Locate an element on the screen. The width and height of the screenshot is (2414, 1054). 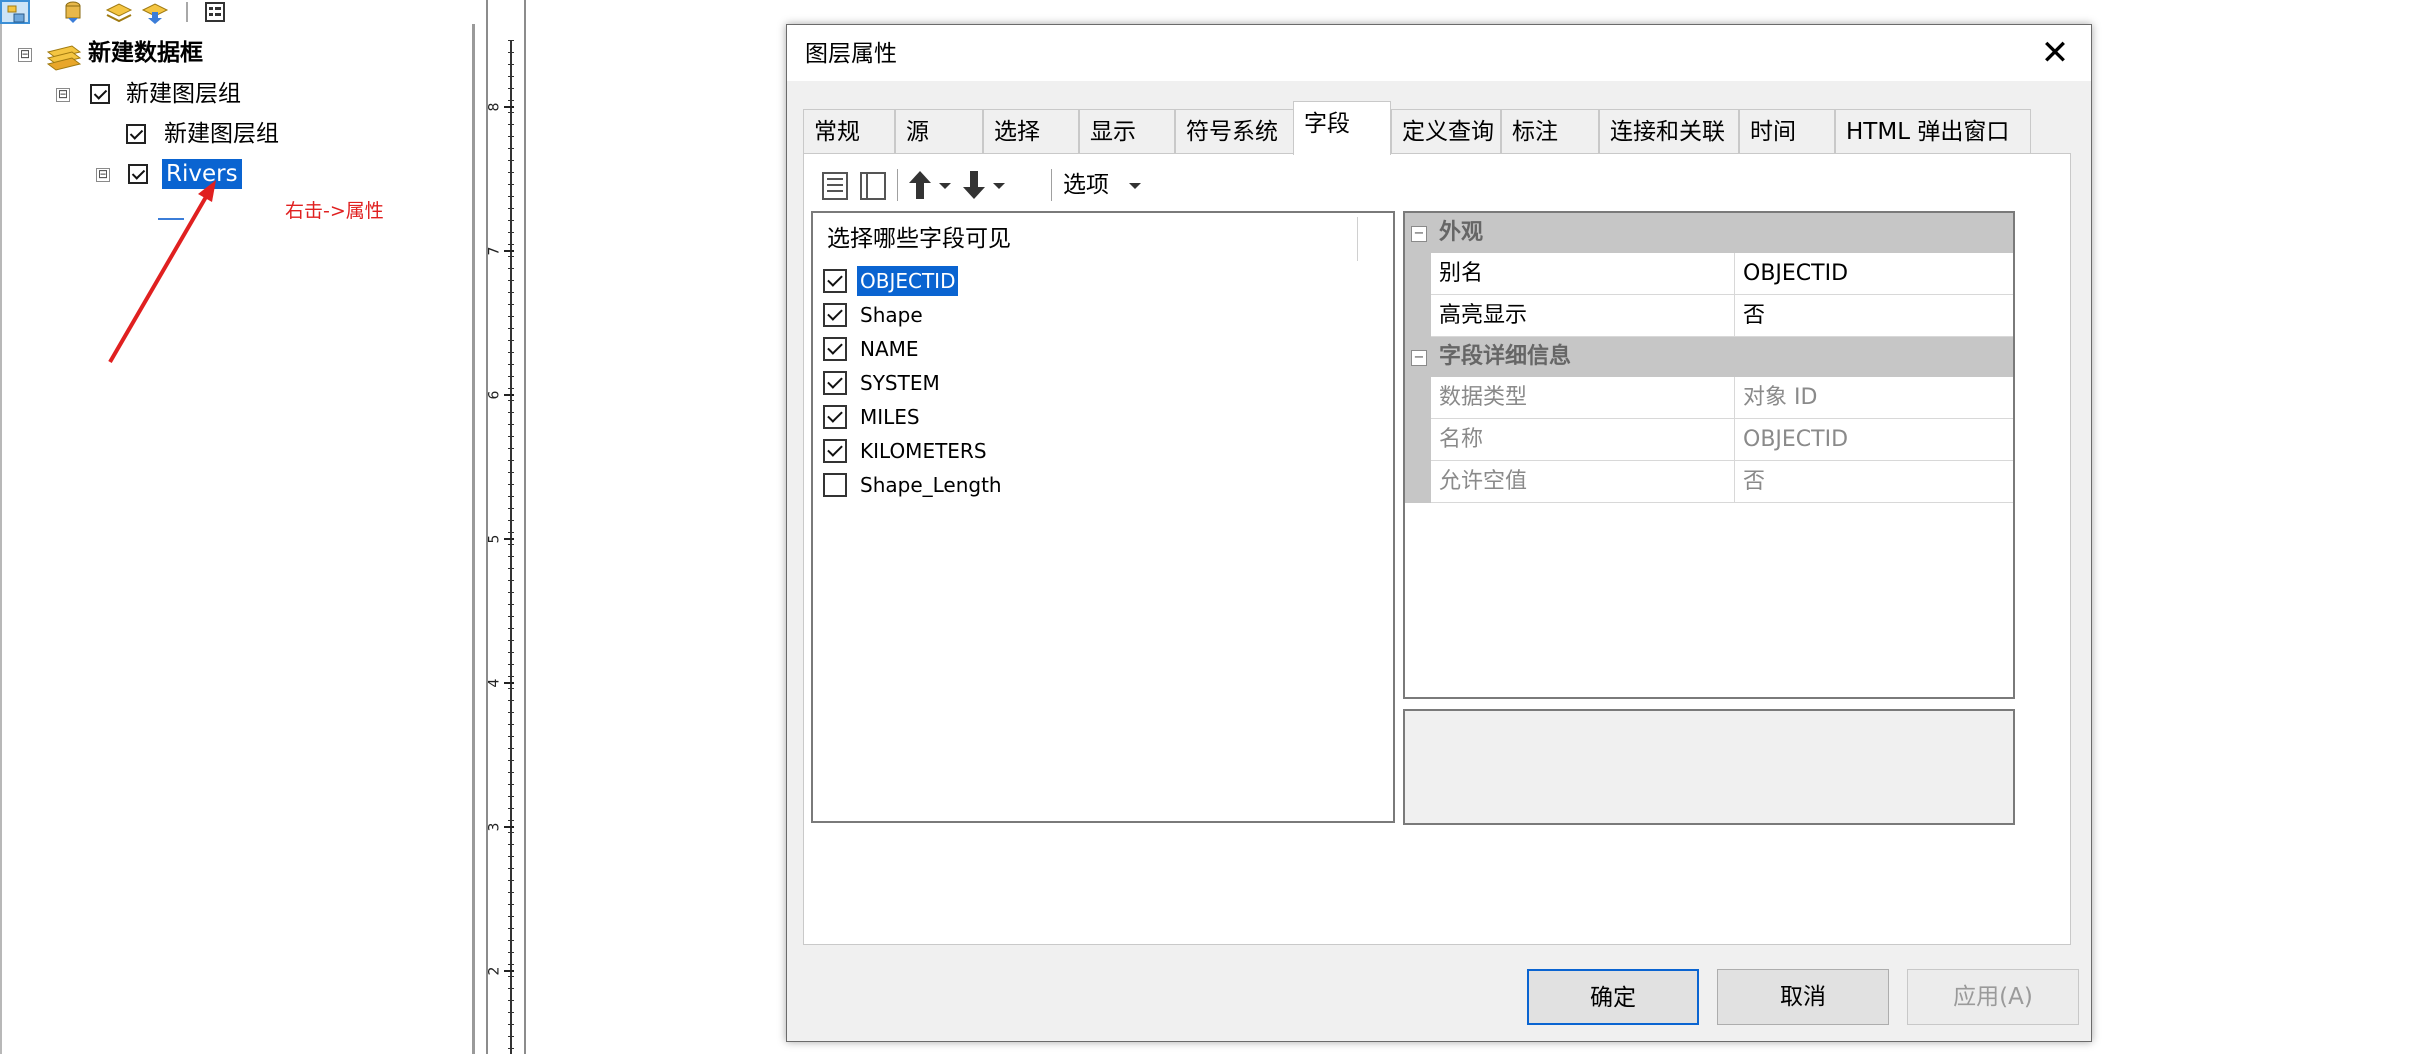
group-layer-label: 新建图层组 is located at coordinates (183, 94).